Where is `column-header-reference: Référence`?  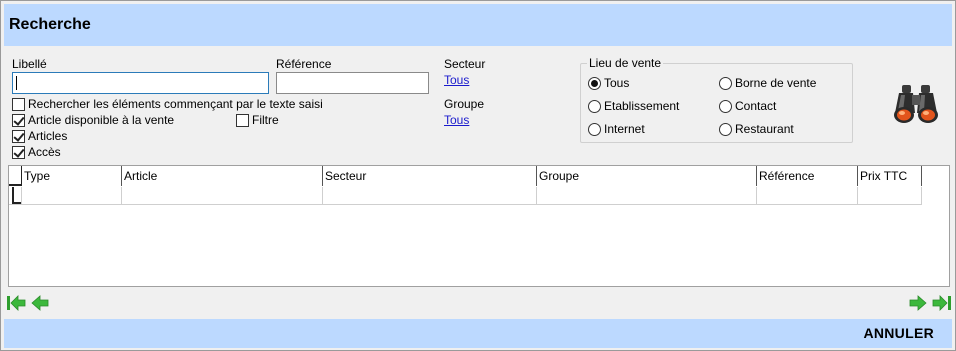 column-header-reference: Référence is located at coordinates (807, 176).